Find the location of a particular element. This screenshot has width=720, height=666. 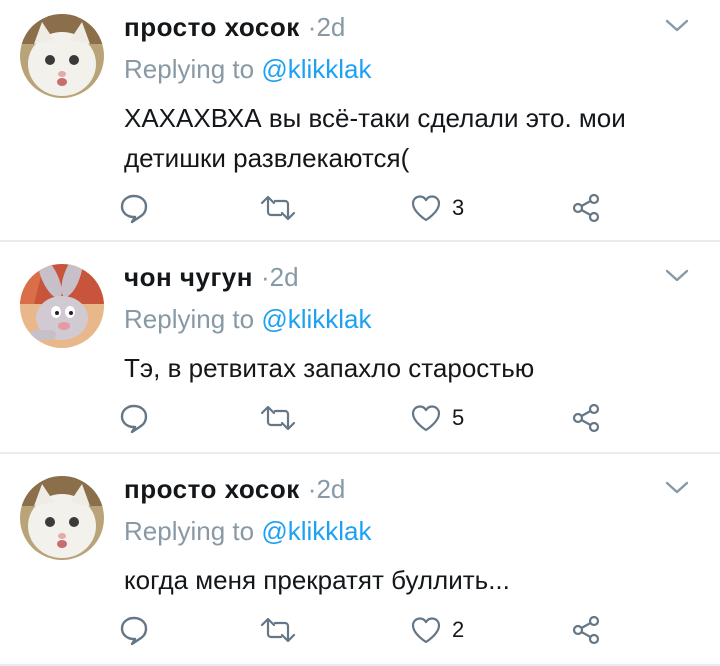

display-name: чон чугун is located at coordinates (188, 277).